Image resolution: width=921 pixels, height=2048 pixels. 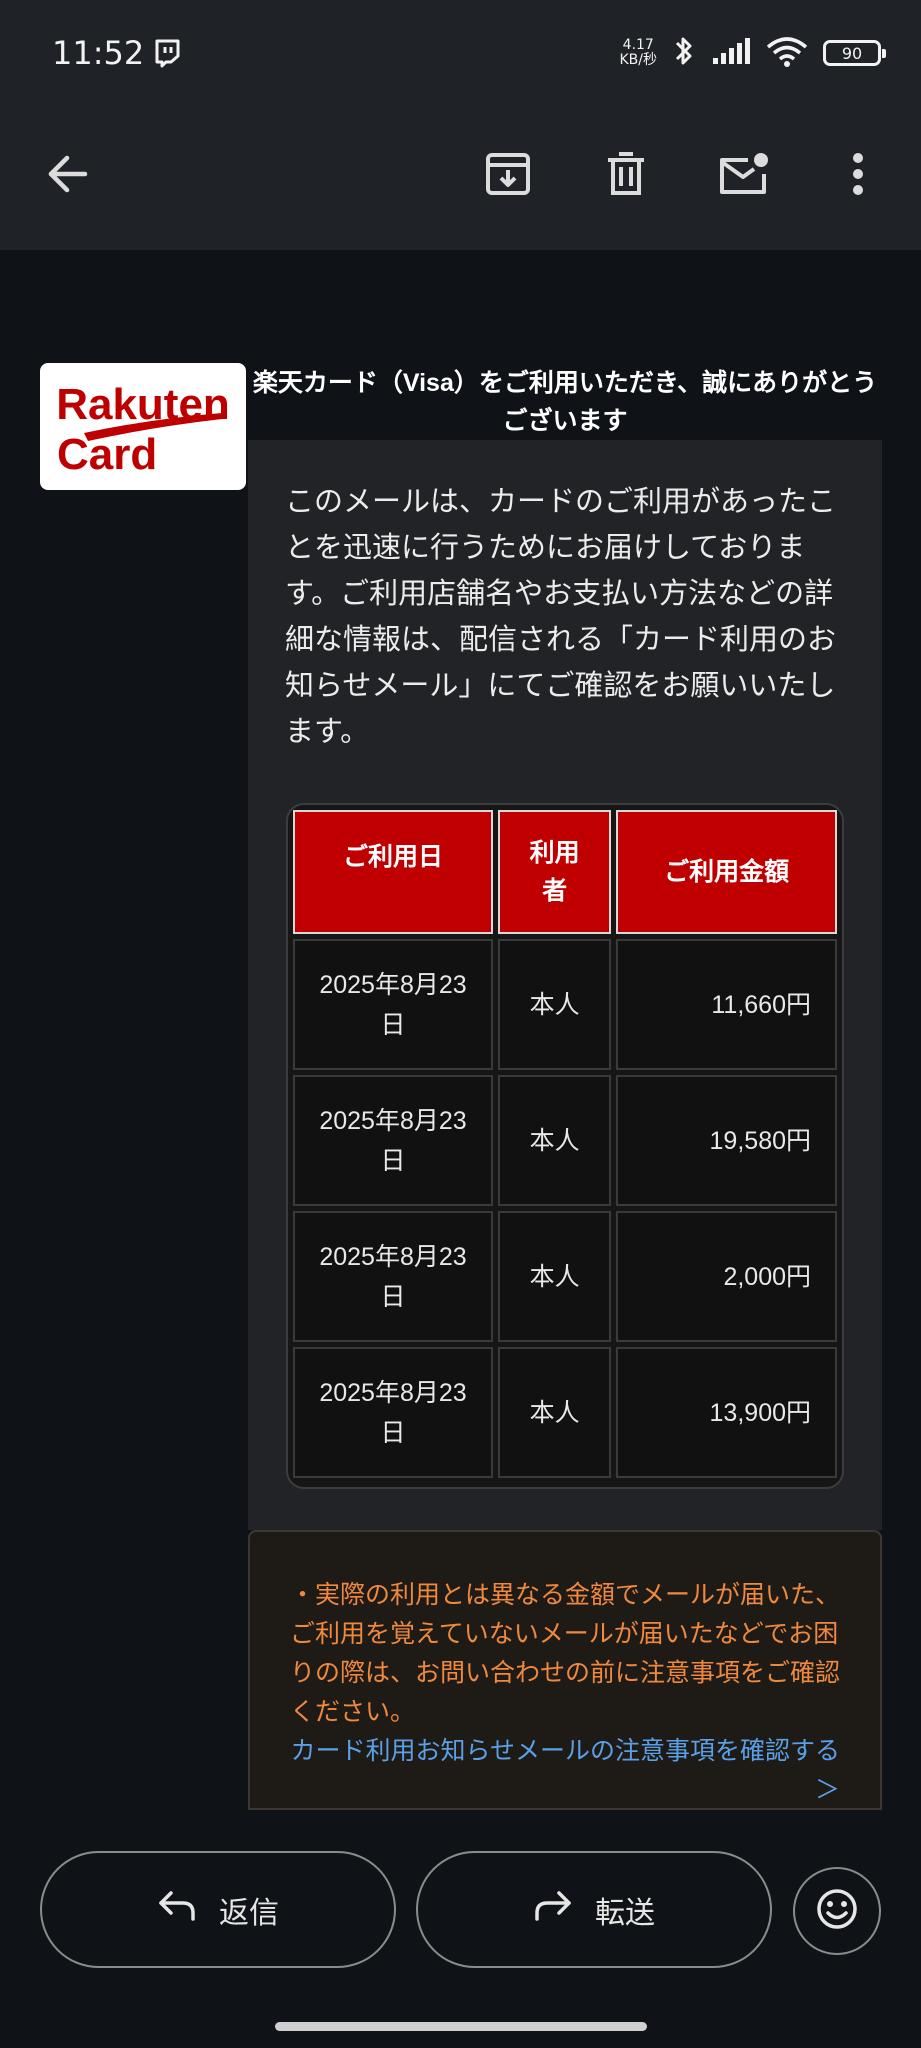 What do you see at coordinates (249, 1913) in the screenshot?
I see `reply-label: 返信` at bounding box center [249, 1913].